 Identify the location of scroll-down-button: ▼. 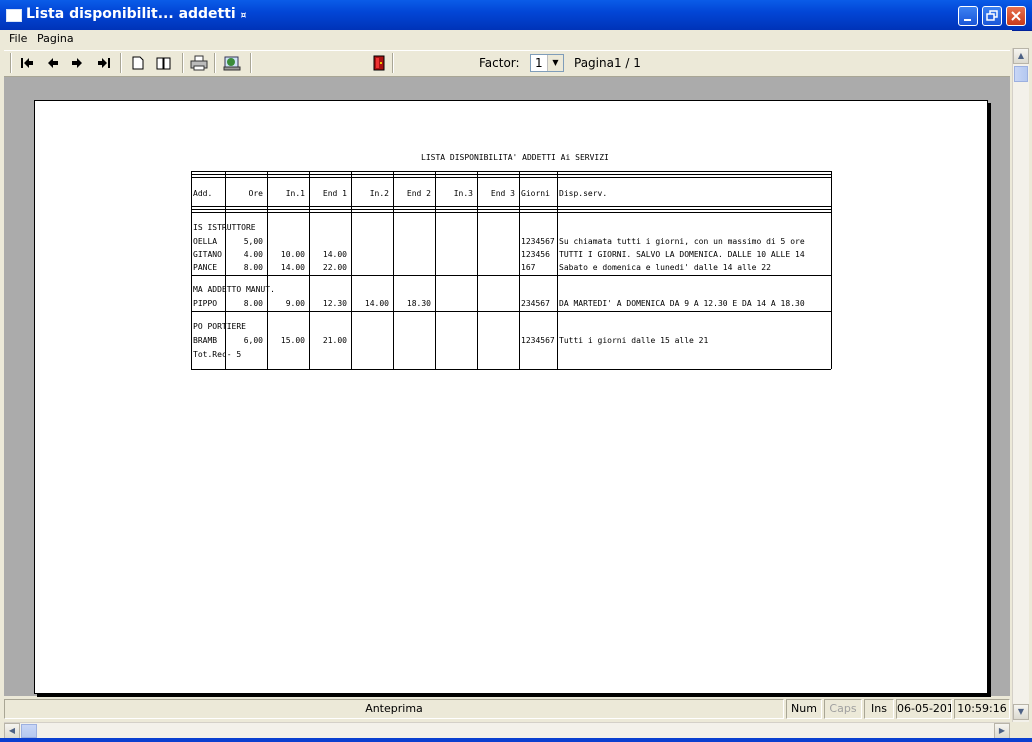
(1021, 712).